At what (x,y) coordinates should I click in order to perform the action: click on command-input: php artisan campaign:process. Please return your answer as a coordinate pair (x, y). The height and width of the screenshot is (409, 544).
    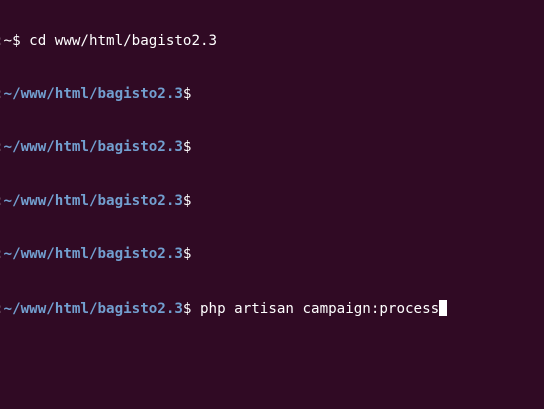
    Looking at the image, I should click on (315, 309).